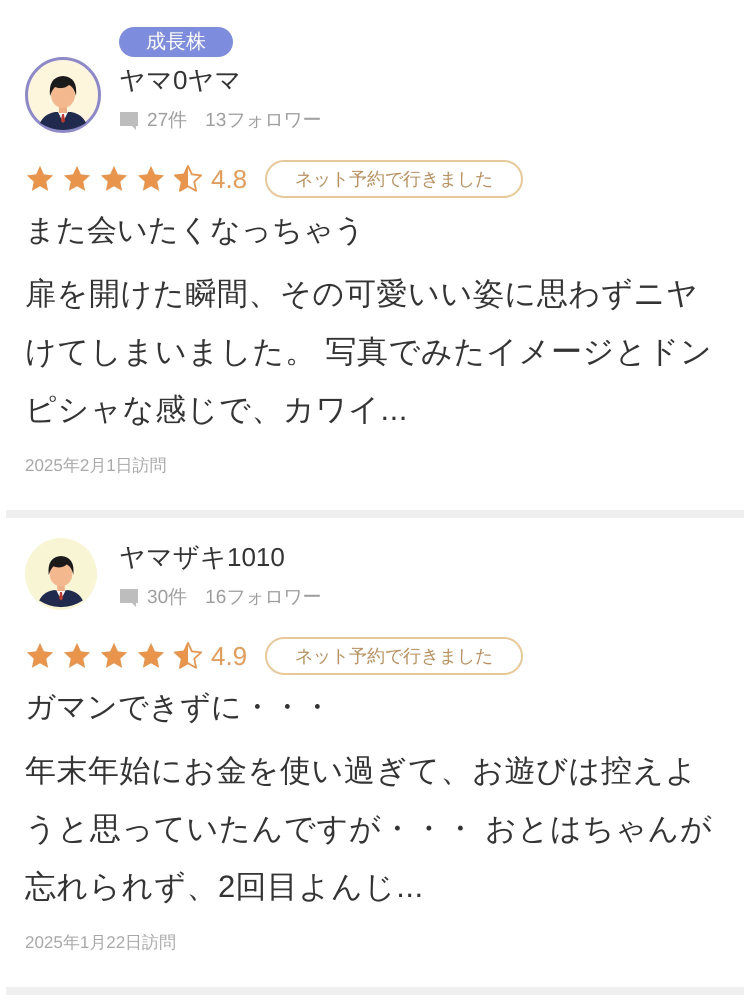  Describe the element at coordinates (202, 557) in the screenshot. I see `reviewer-name: ヤマザキ1010` at that location.